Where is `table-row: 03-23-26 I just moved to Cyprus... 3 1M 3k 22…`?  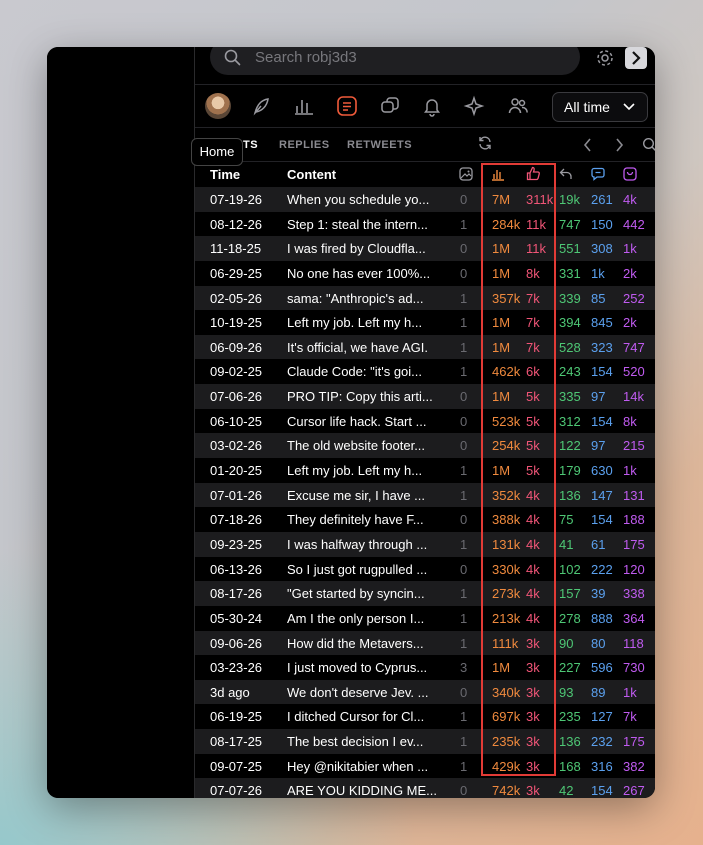
table-row: 03-23-26 I just moved to Cyprus... 3 1M 3k 22… is located at coordinates (425, 667).